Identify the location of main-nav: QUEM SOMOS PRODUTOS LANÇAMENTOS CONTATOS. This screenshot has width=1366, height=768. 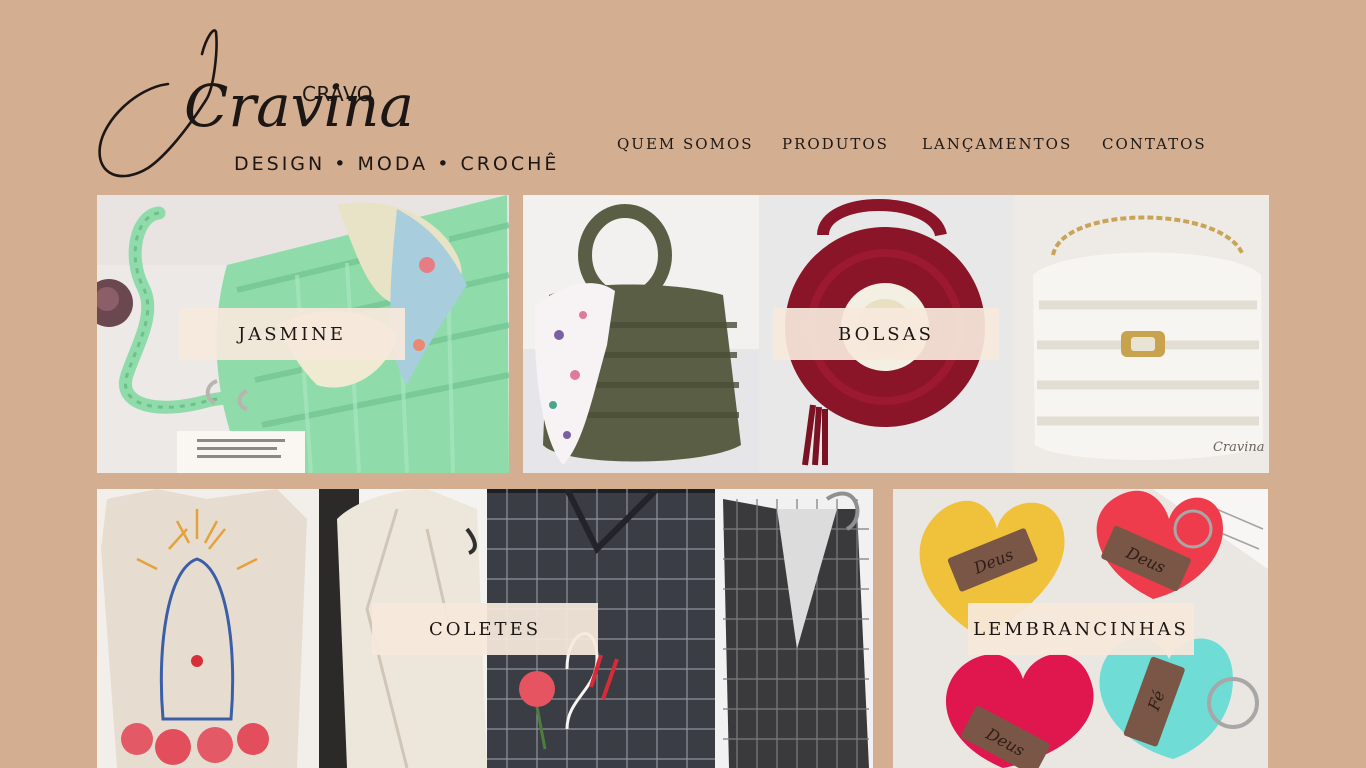
(683, 145).